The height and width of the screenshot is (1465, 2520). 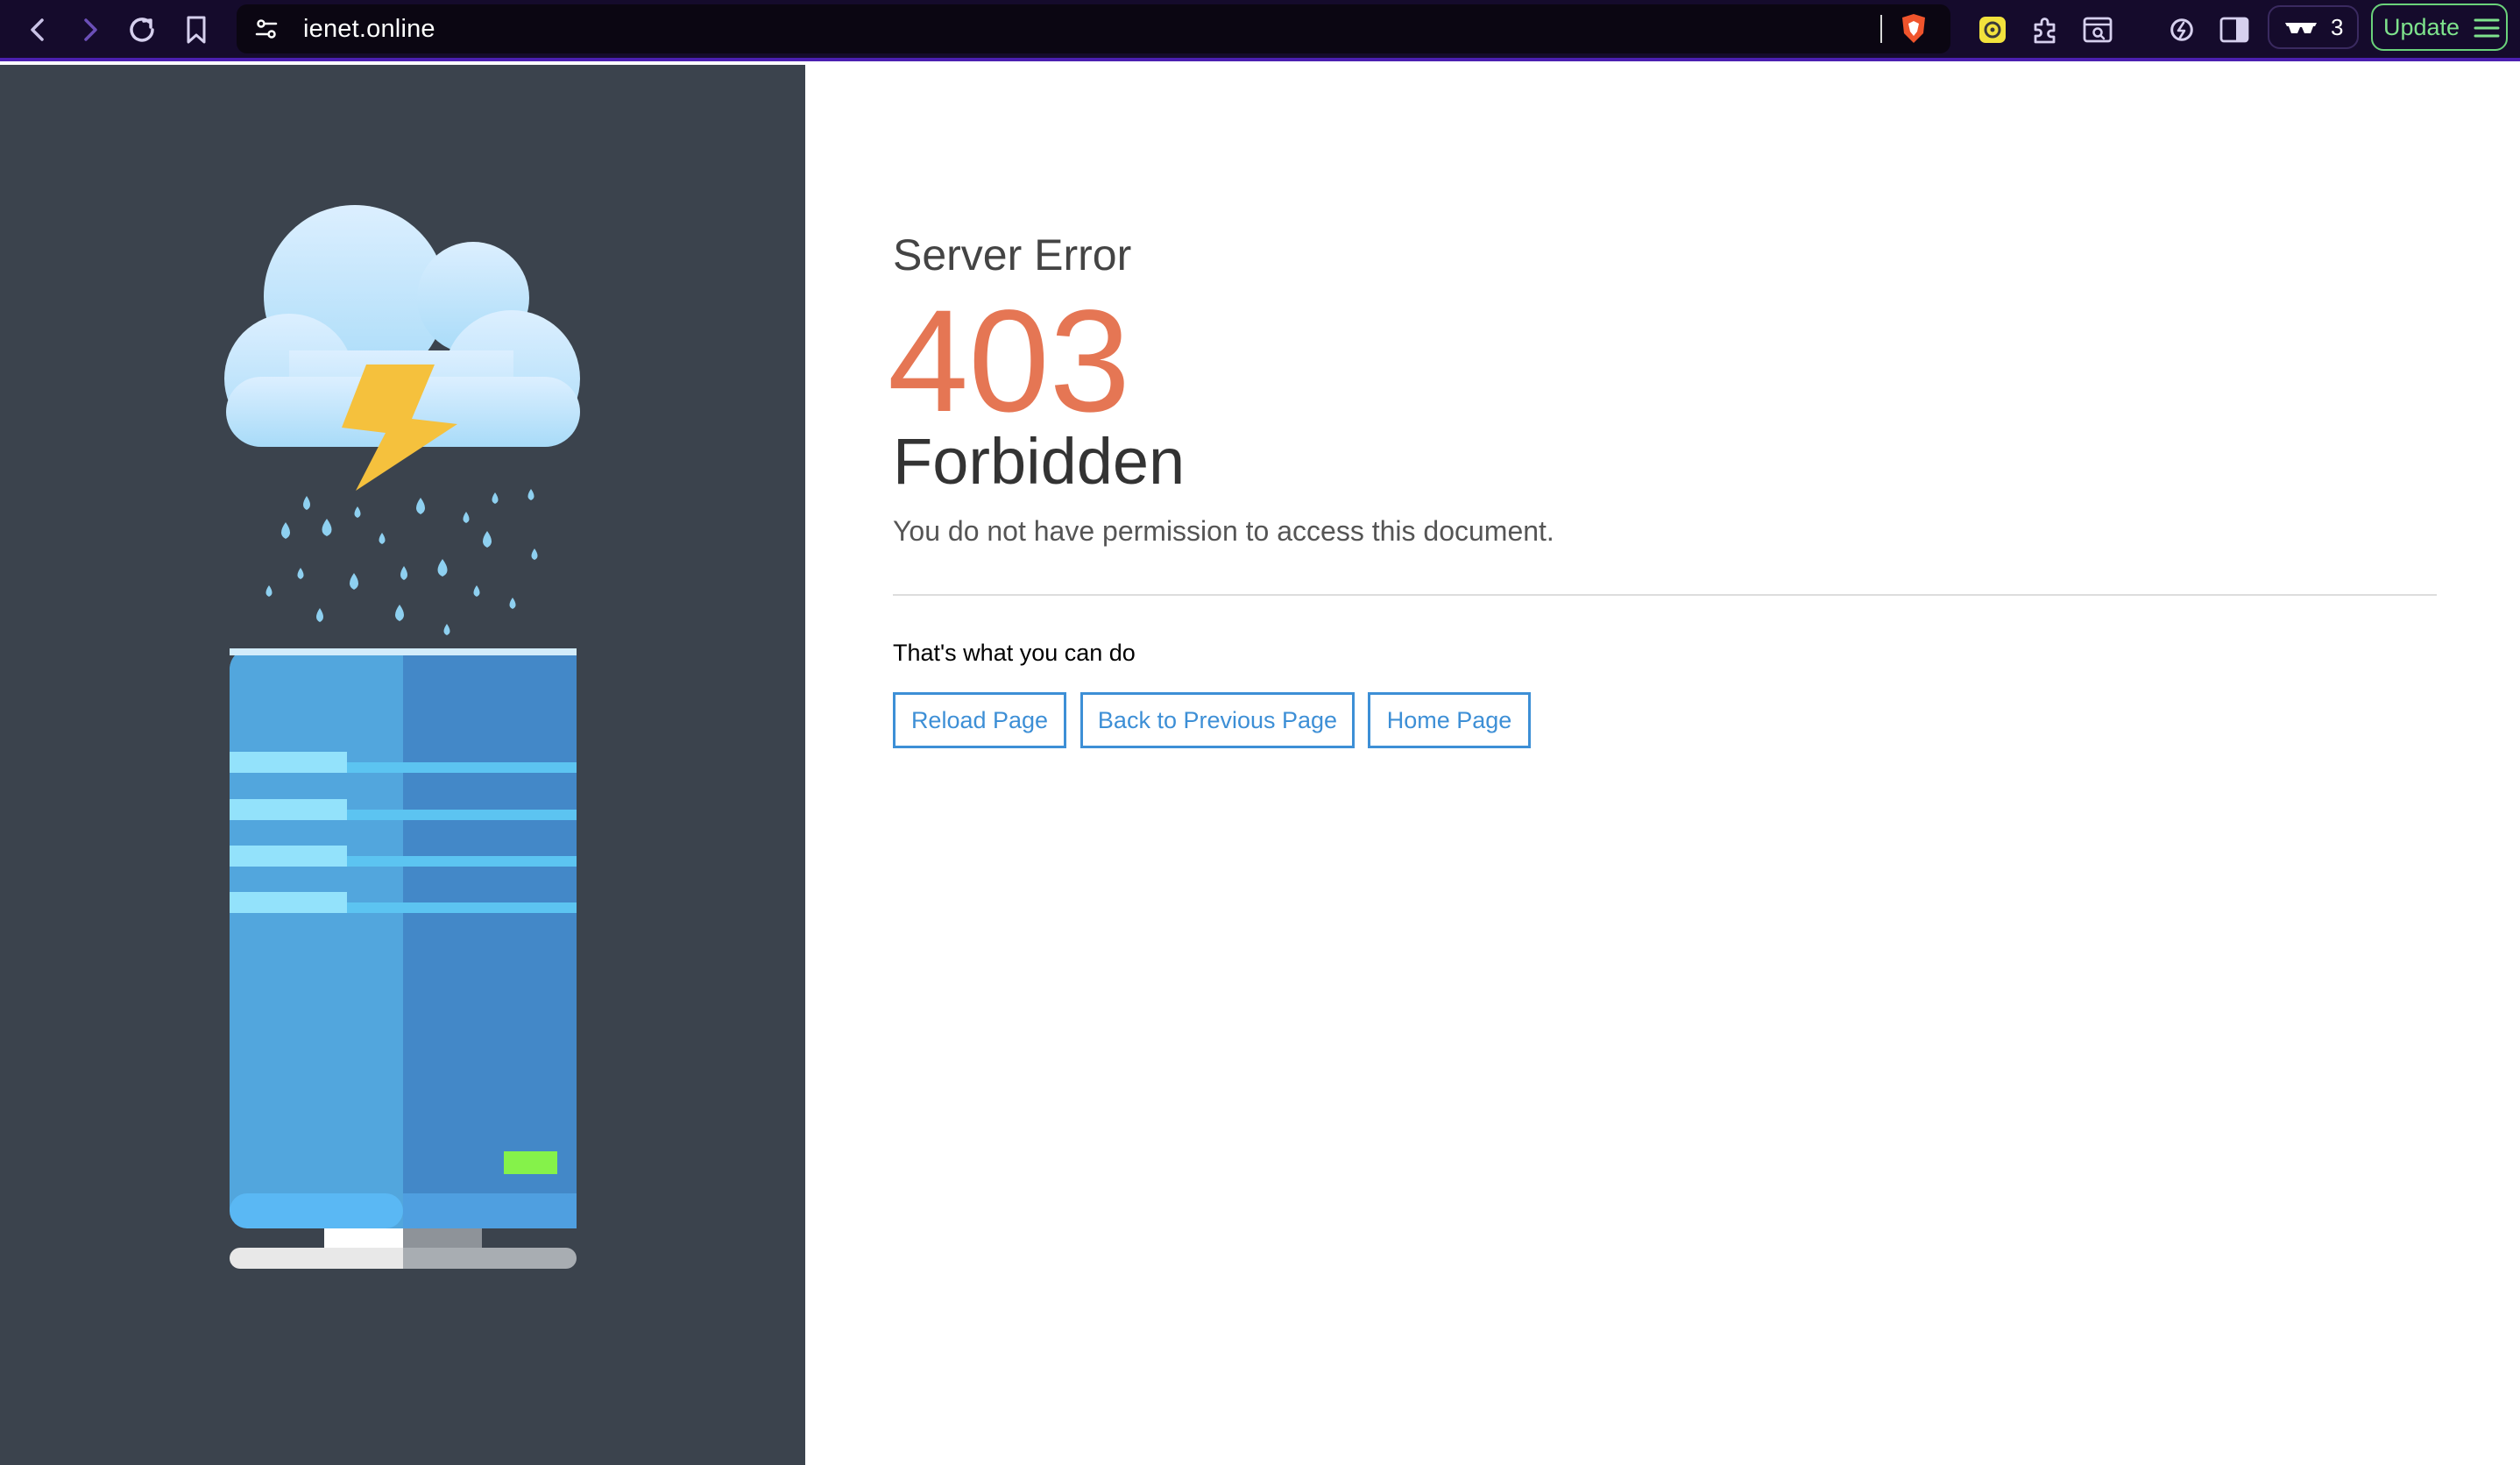 What do you see at coordinates (2182, 30) in the screenshot?
I see `leo-icon` at bounding box center [2182, 30].